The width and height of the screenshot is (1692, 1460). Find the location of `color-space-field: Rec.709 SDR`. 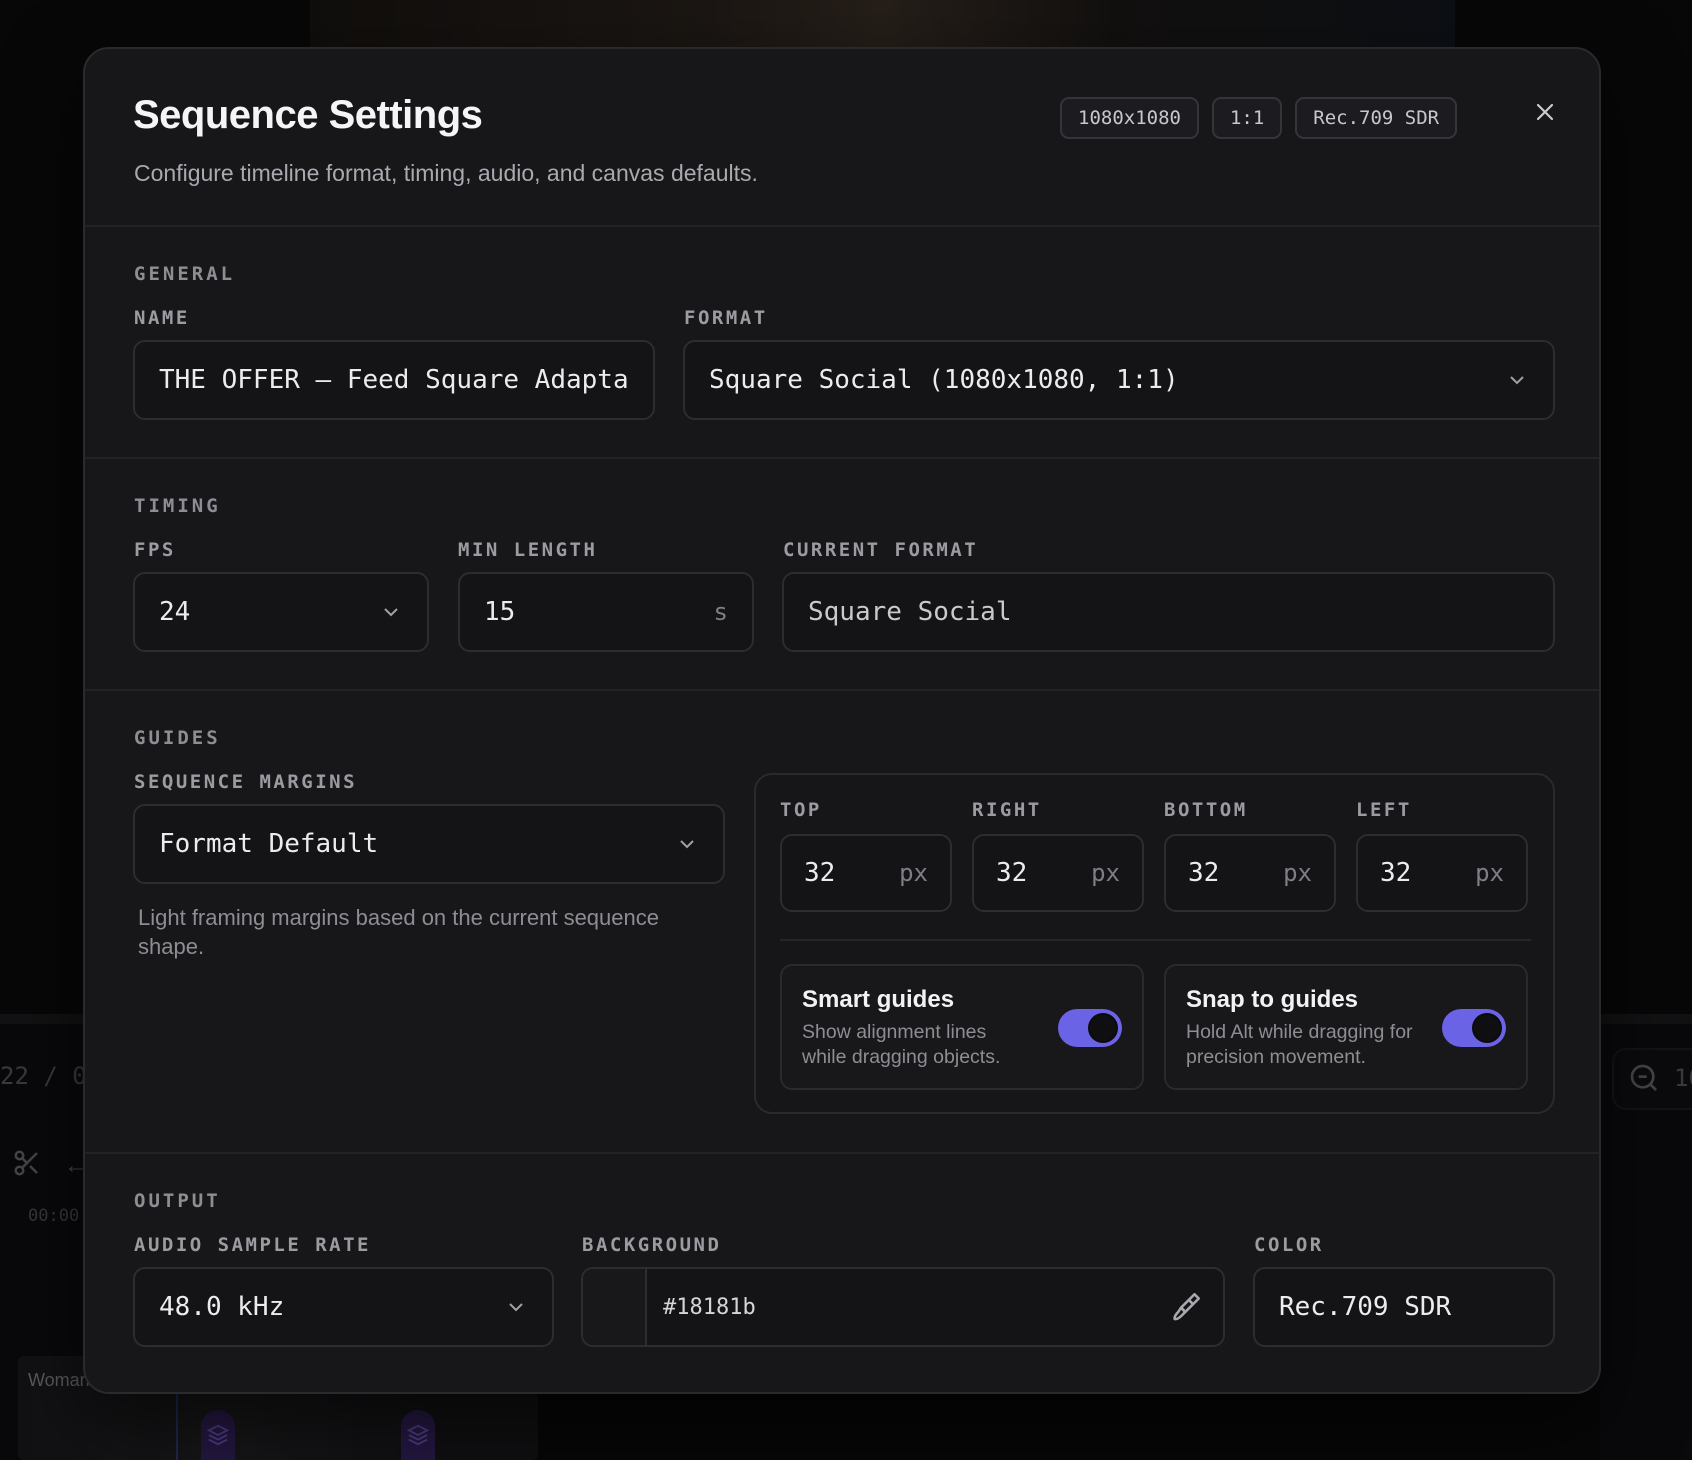

color-space-field: Rec.709 SDR is located at coordinates (1404, 1307).